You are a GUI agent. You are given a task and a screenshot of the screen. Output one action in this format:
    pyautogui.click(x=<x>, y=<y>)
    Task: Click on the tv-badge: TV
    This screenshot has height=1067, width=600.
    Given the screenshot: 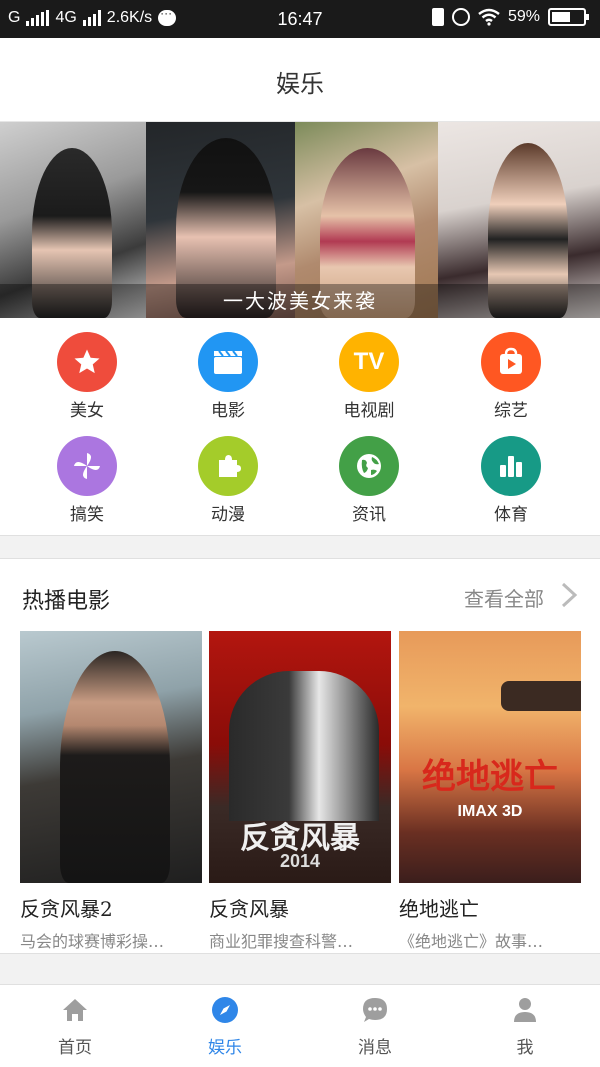 What is the action you would take?
    pyautogui.click(x=369, y=361)
    